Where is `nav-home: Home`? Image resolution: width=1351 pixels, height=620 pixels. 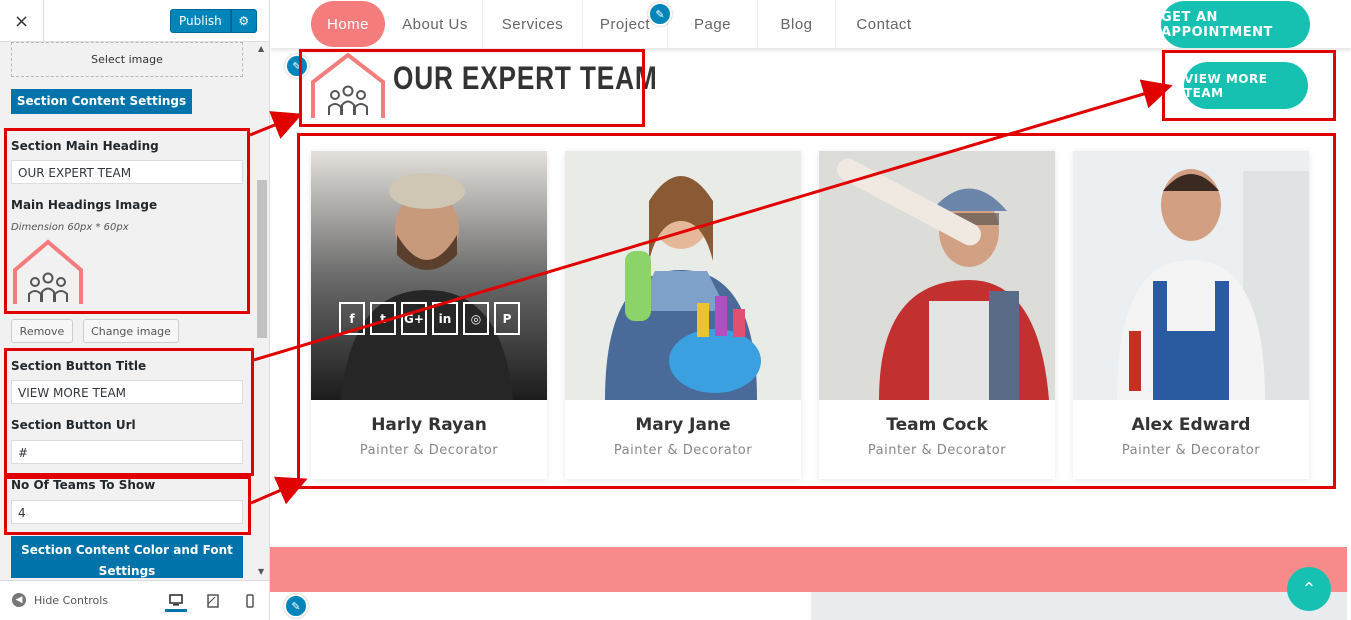 nav-home: Home is located at coordinates (348, 24).